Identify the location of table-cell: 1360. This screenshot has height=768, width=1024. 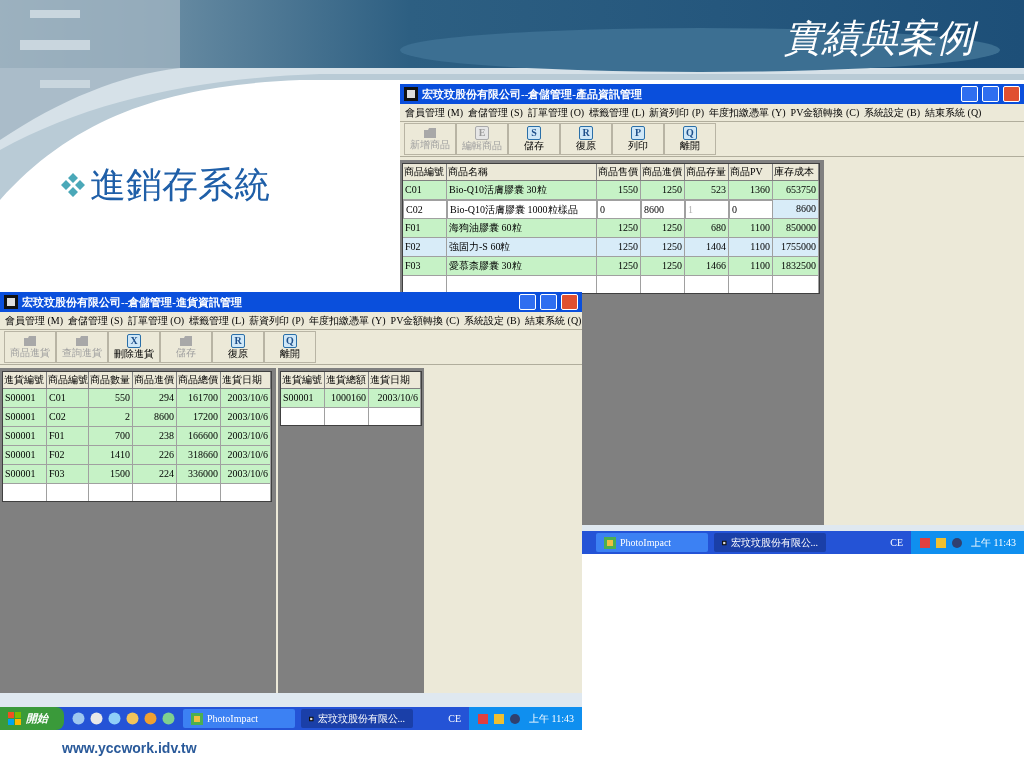
(751, 190).